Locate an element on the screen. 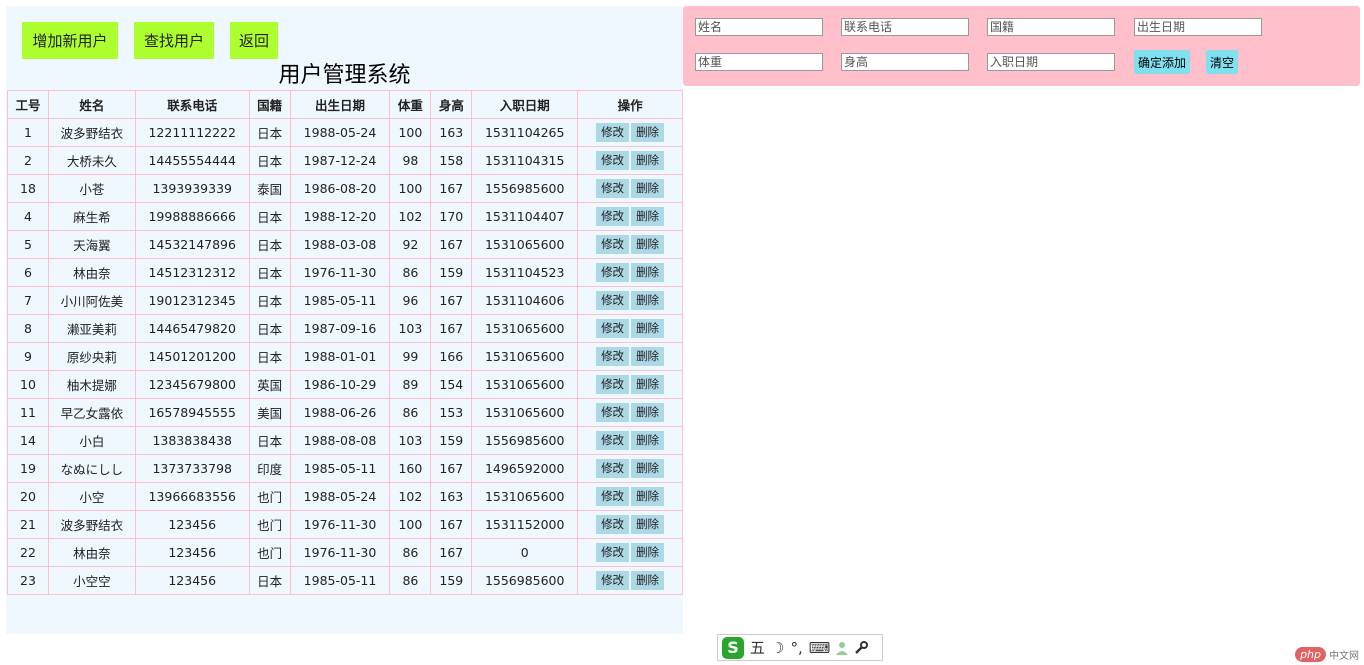  cell-hired: 1496592000 is located at coordinates (525, 468).